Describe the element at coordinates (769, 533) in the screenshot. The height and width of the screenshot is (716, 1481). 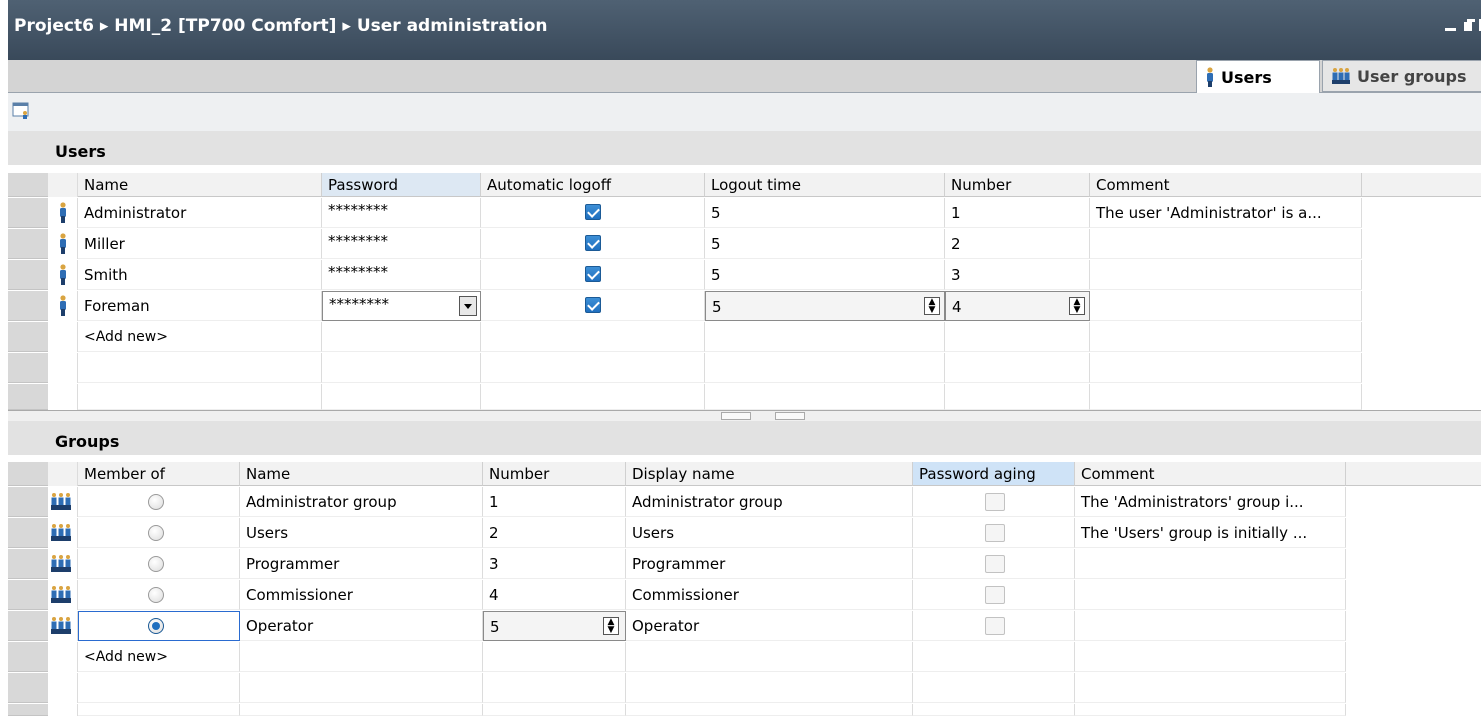
I see `group-display-name-cell: Users` at that location.